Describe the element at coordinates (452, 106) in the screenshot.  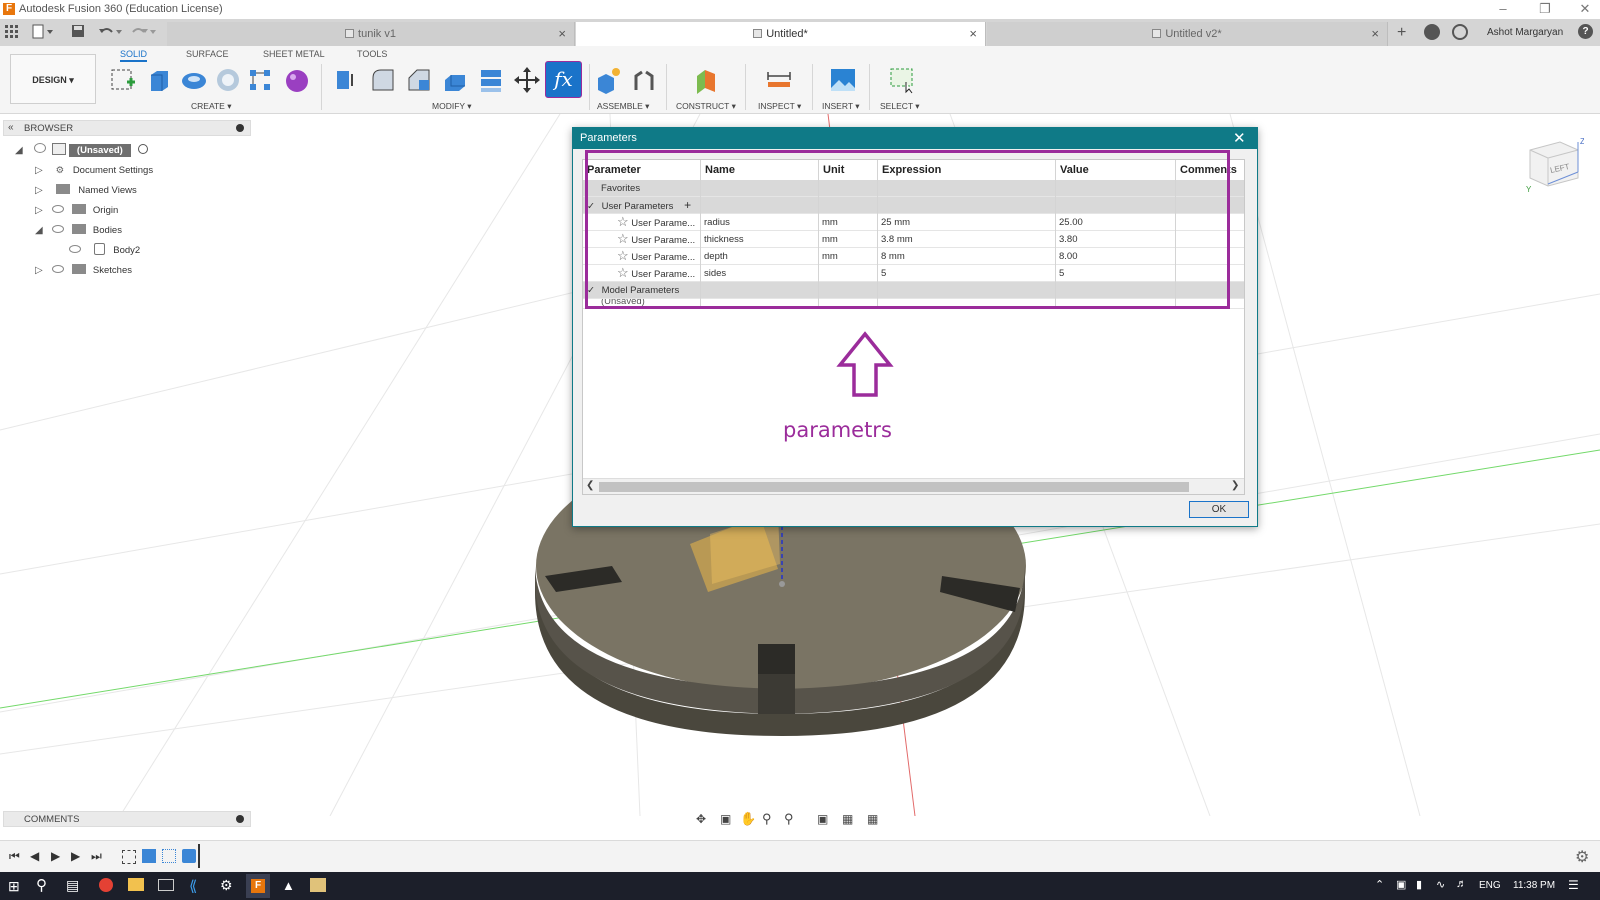
I see `modify-menu: MODIFY ▾` at that location.